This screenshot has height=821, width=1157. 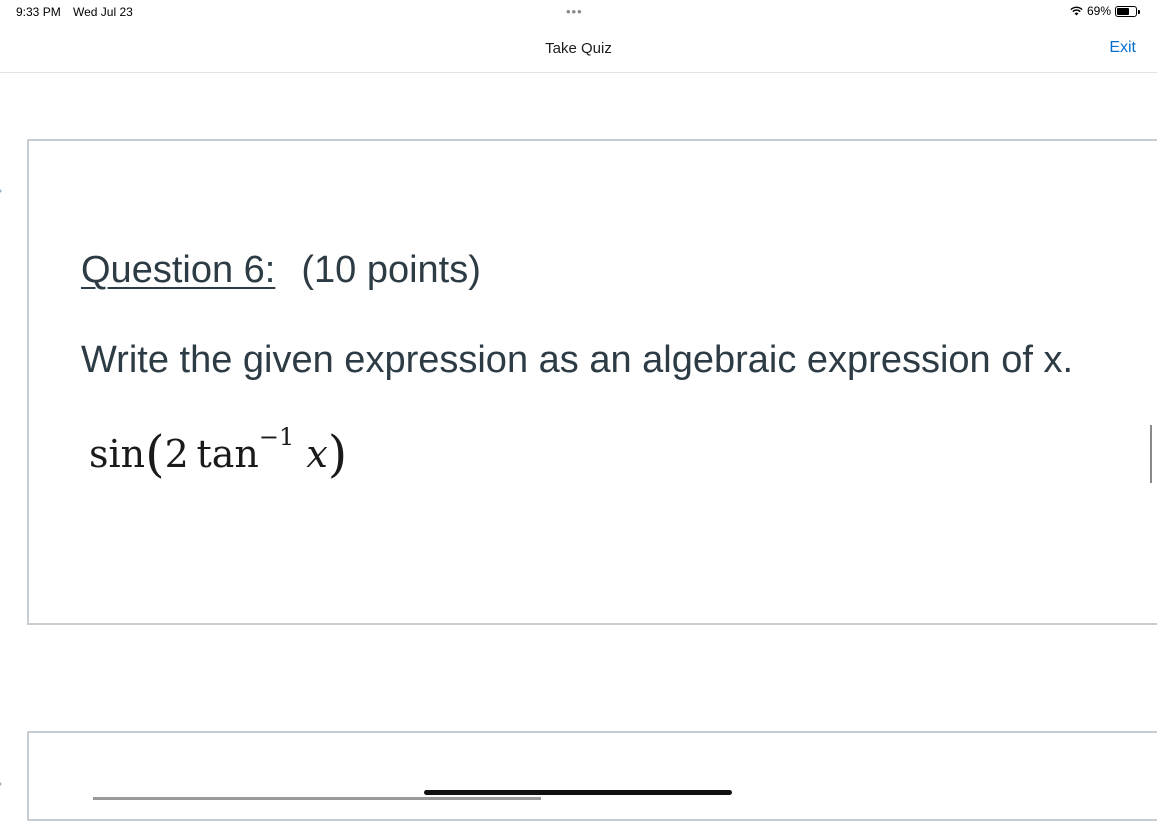 I want to click on math-expression: sin(2 tan−1 x), so click(x=218, y=453).